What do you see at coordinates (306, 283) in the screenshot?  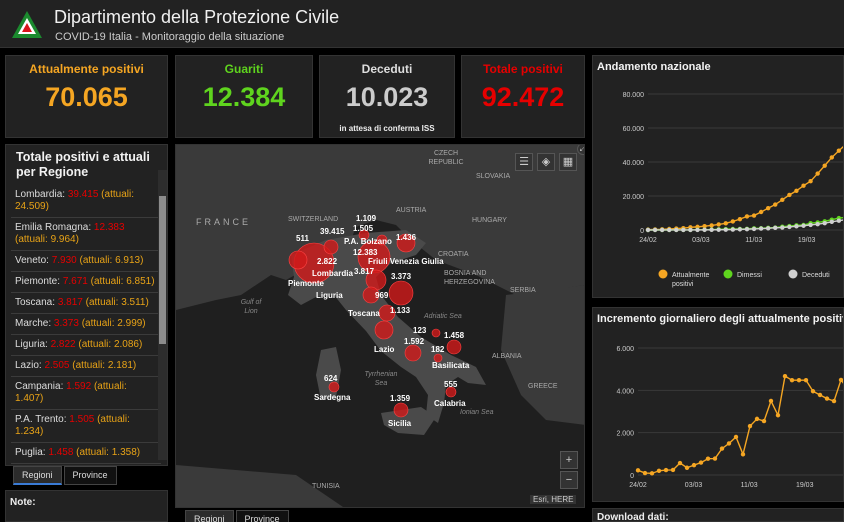 I see `map-region-piemonte: Piemonte` at bounding box center [306, 283].